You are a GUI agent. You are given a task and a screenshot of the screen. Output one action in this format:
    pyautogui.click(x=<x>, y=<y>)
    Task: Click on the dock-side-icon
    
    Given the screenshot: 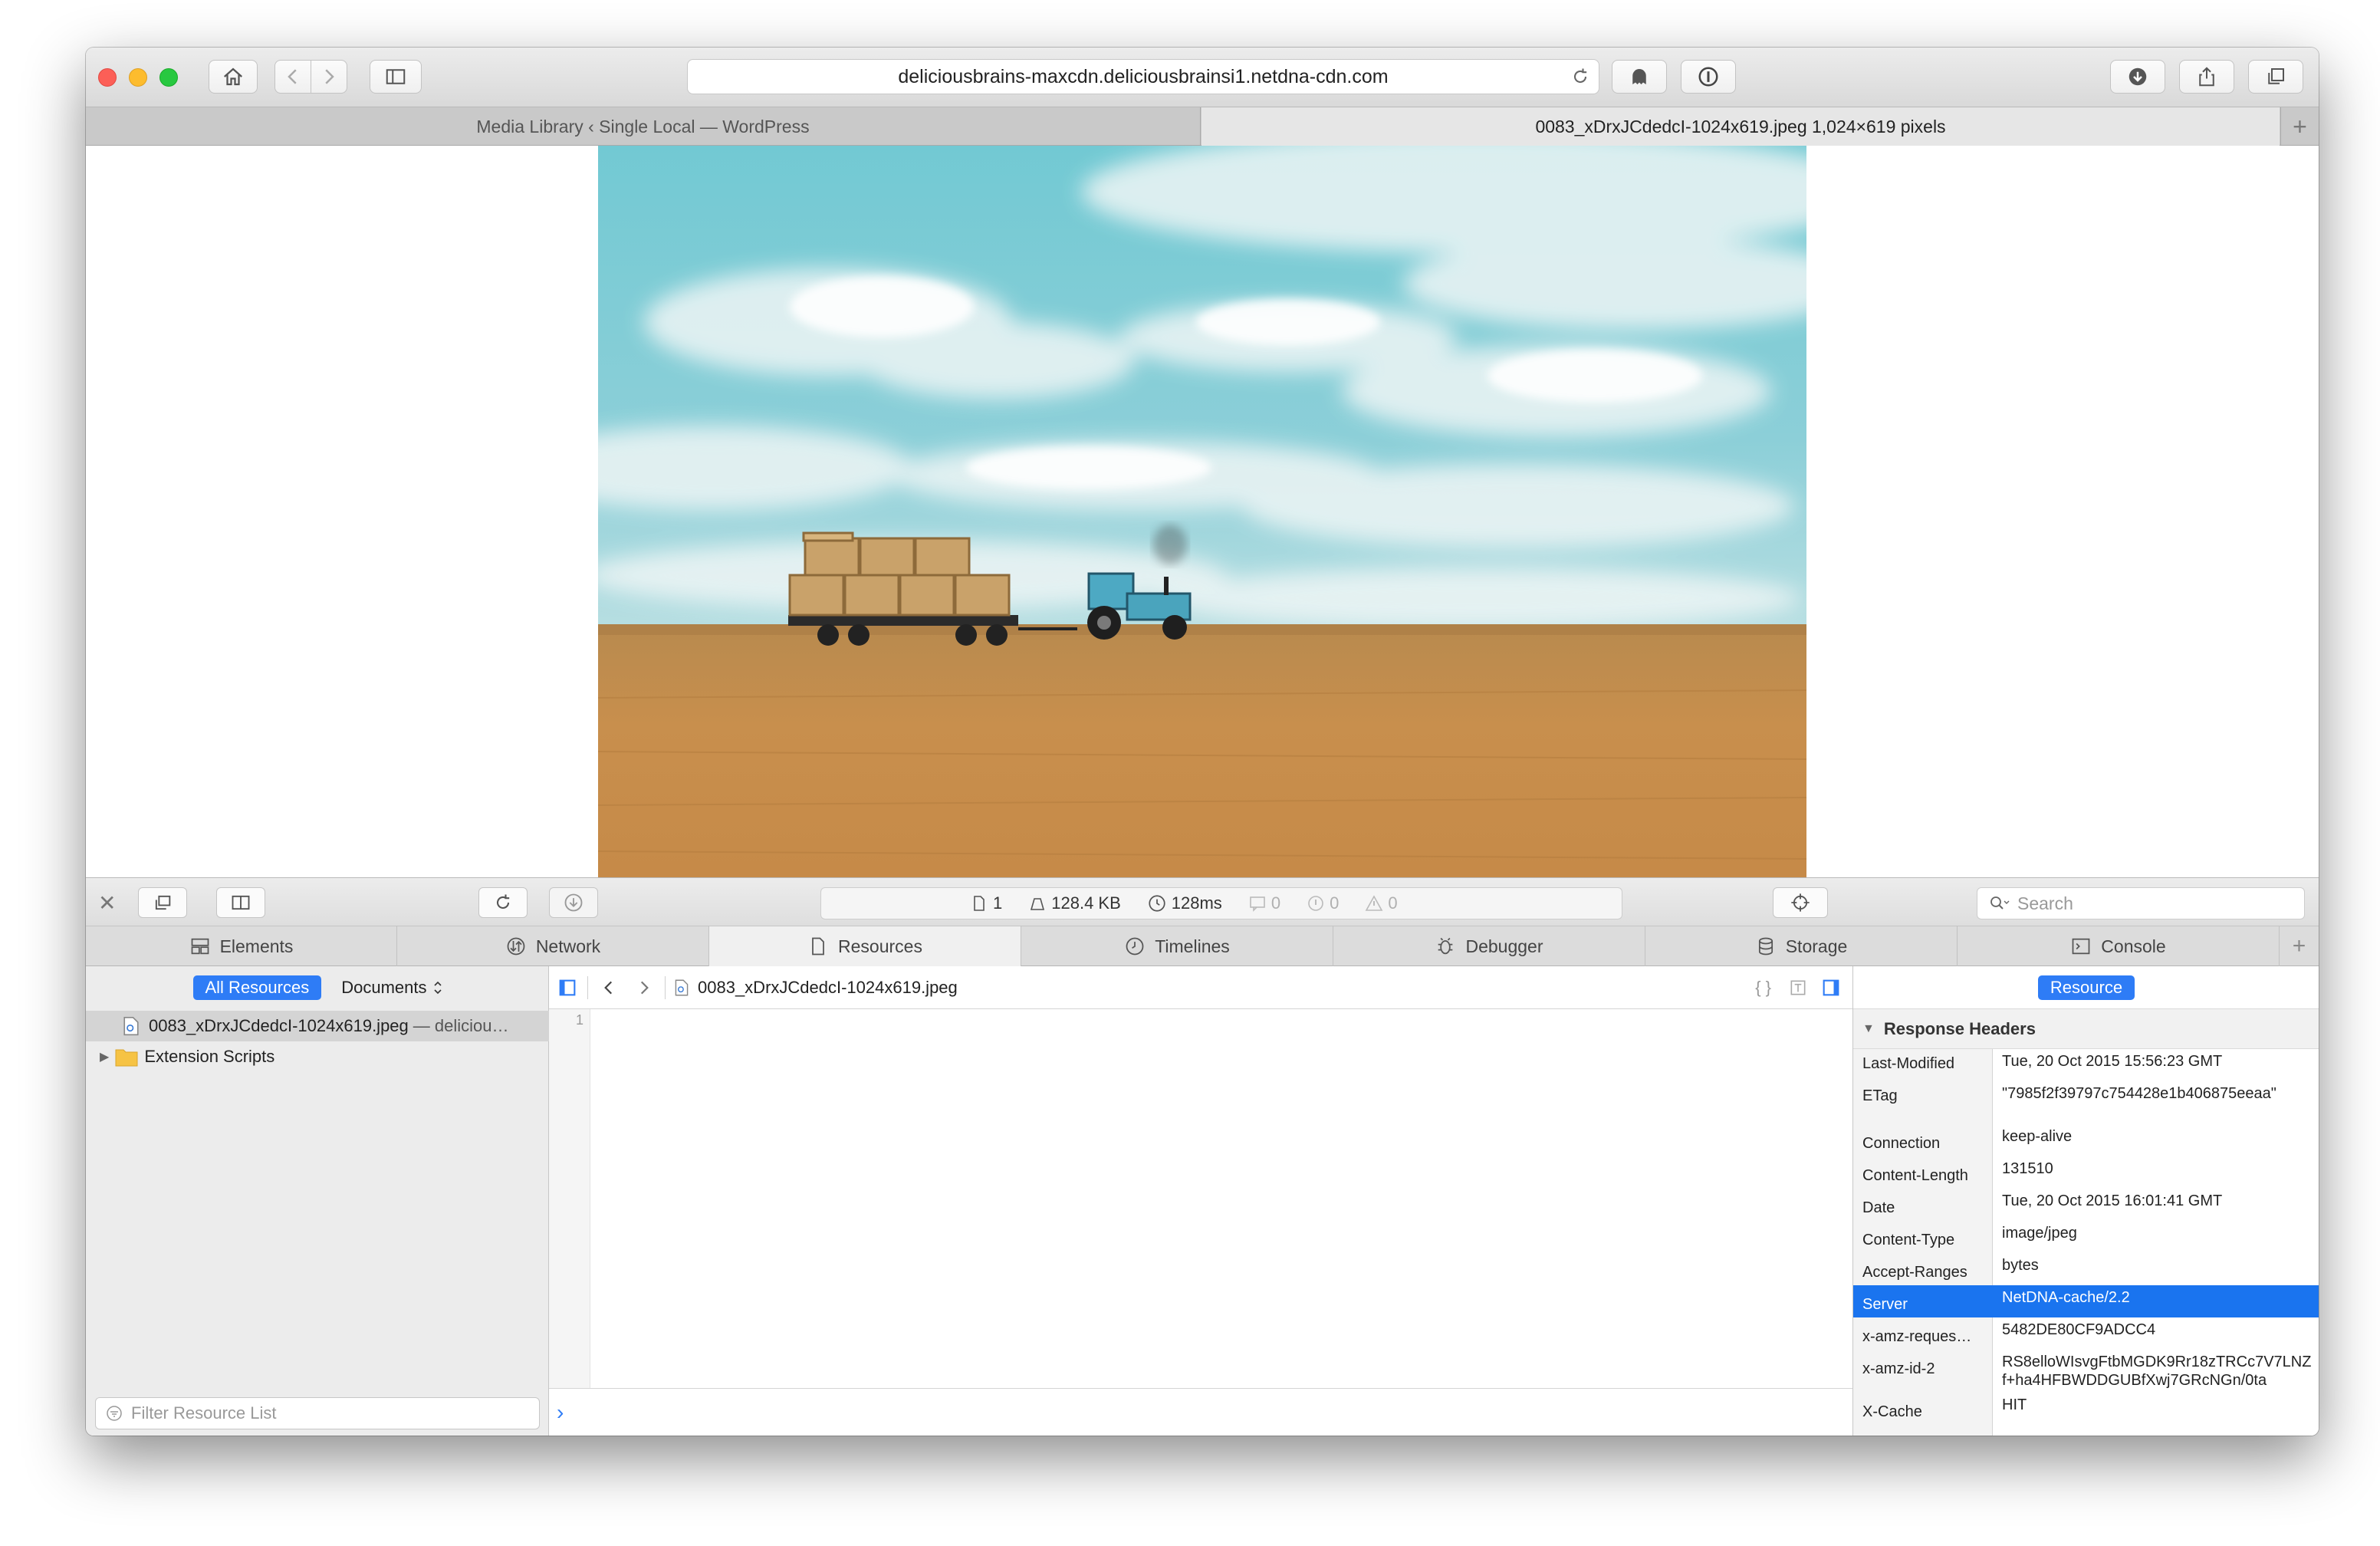 What is the action you would take?
    pyautogui.click(x=241, y=903)
    